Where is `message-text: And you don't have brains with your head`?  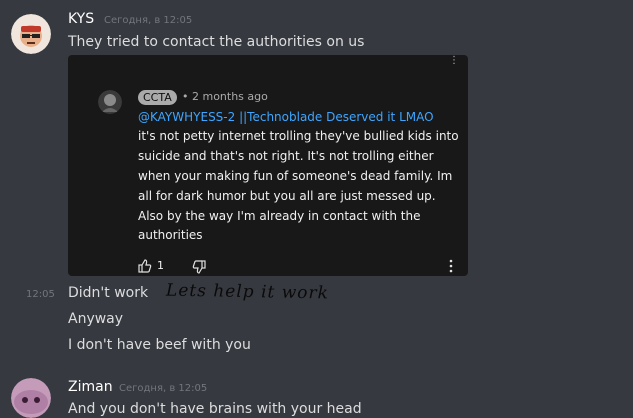 message-text: And you don't have brains with your head is located at coordinates (215, 409).